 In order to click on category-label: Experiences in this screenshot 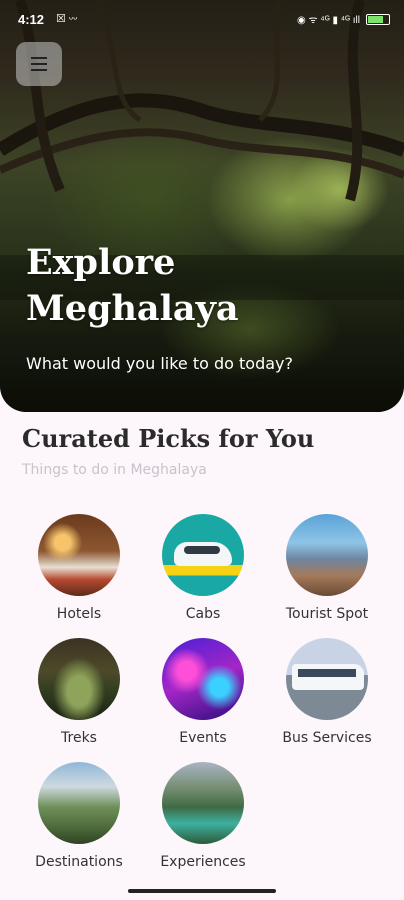, I will do `click(203, 862)`.